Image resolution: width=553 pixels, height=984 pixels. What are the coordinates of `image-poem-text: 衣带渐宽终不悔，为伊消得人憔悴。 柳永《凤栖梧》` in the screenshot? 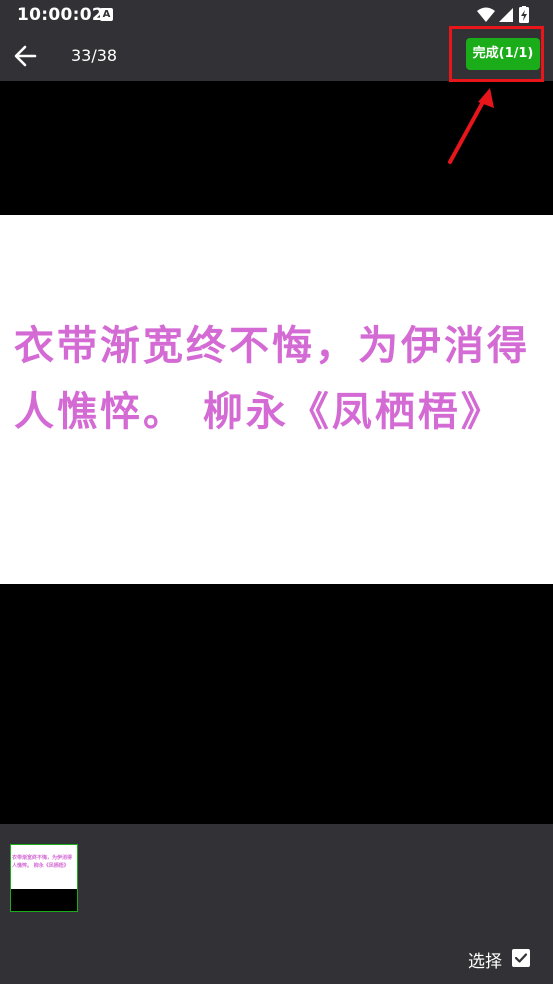 It's located at (272, 378).